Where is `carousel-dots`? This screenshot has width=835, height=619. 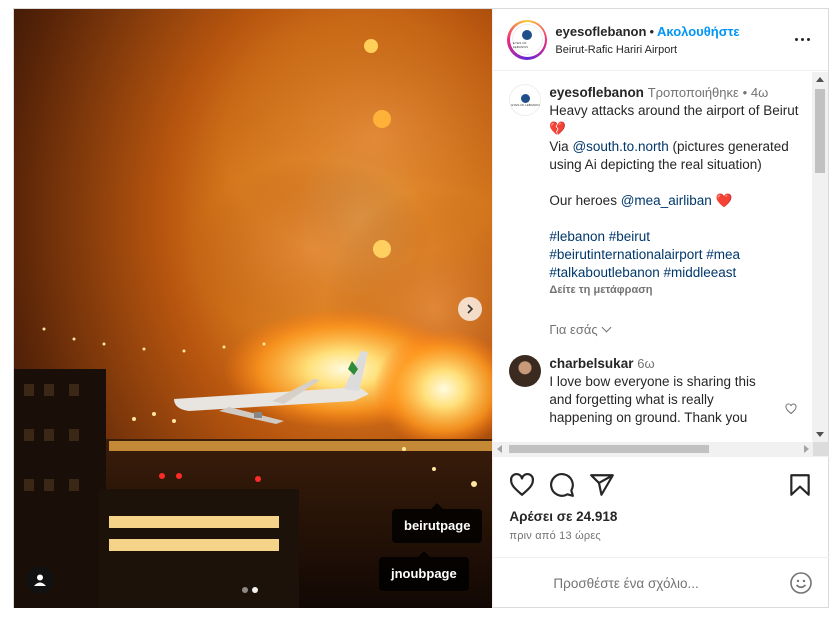
carousel-dots is located at coordinates (250, 590).